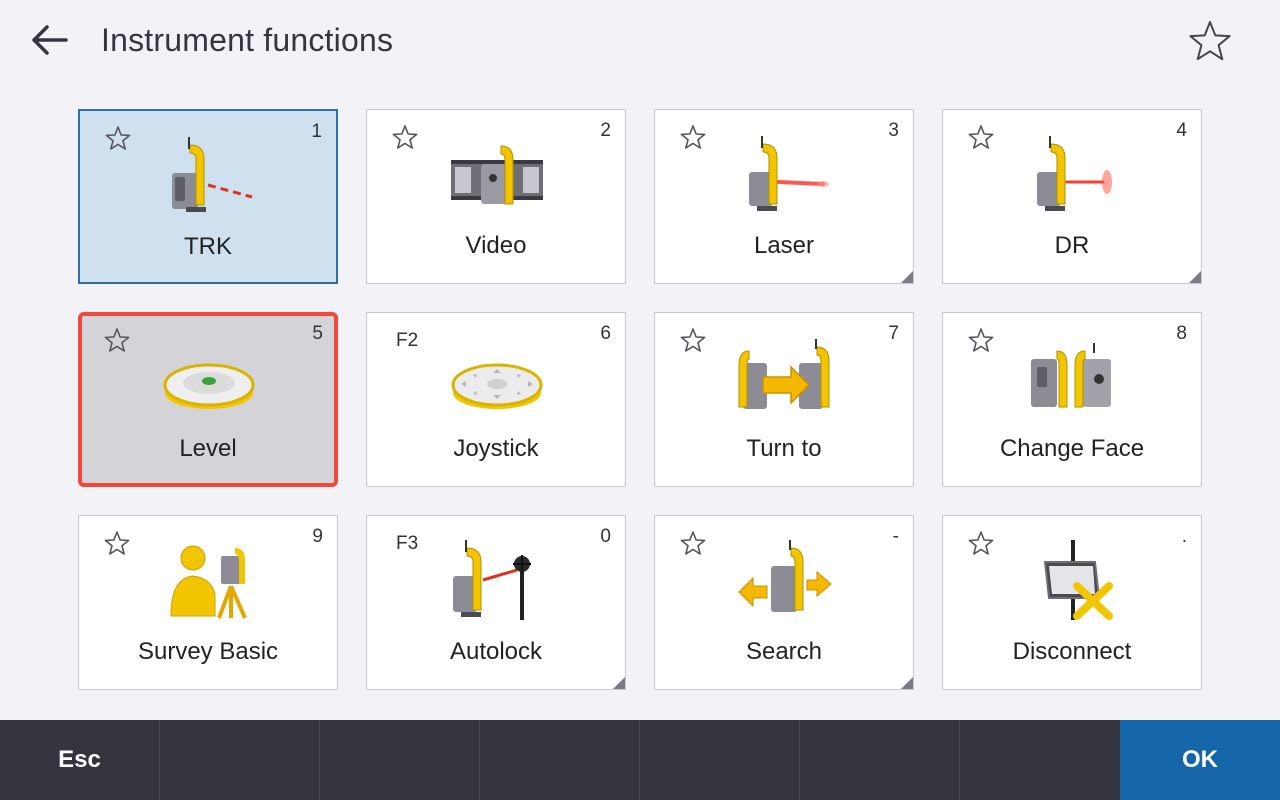  I want to click on tile-joystick: F2 6 Joystick, so click(496, 399).